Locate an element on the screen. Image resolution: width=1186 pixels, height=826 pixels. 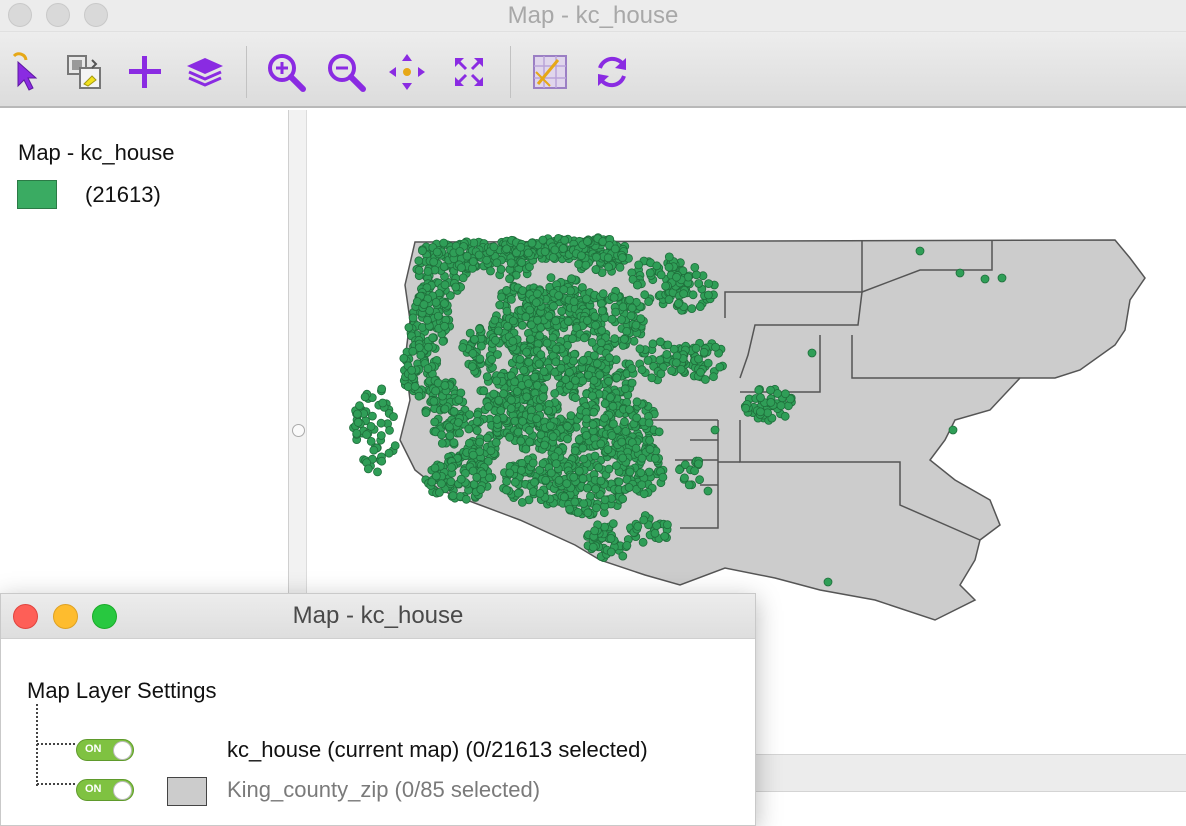
select-tool-button is located at coordinates (26, 72).